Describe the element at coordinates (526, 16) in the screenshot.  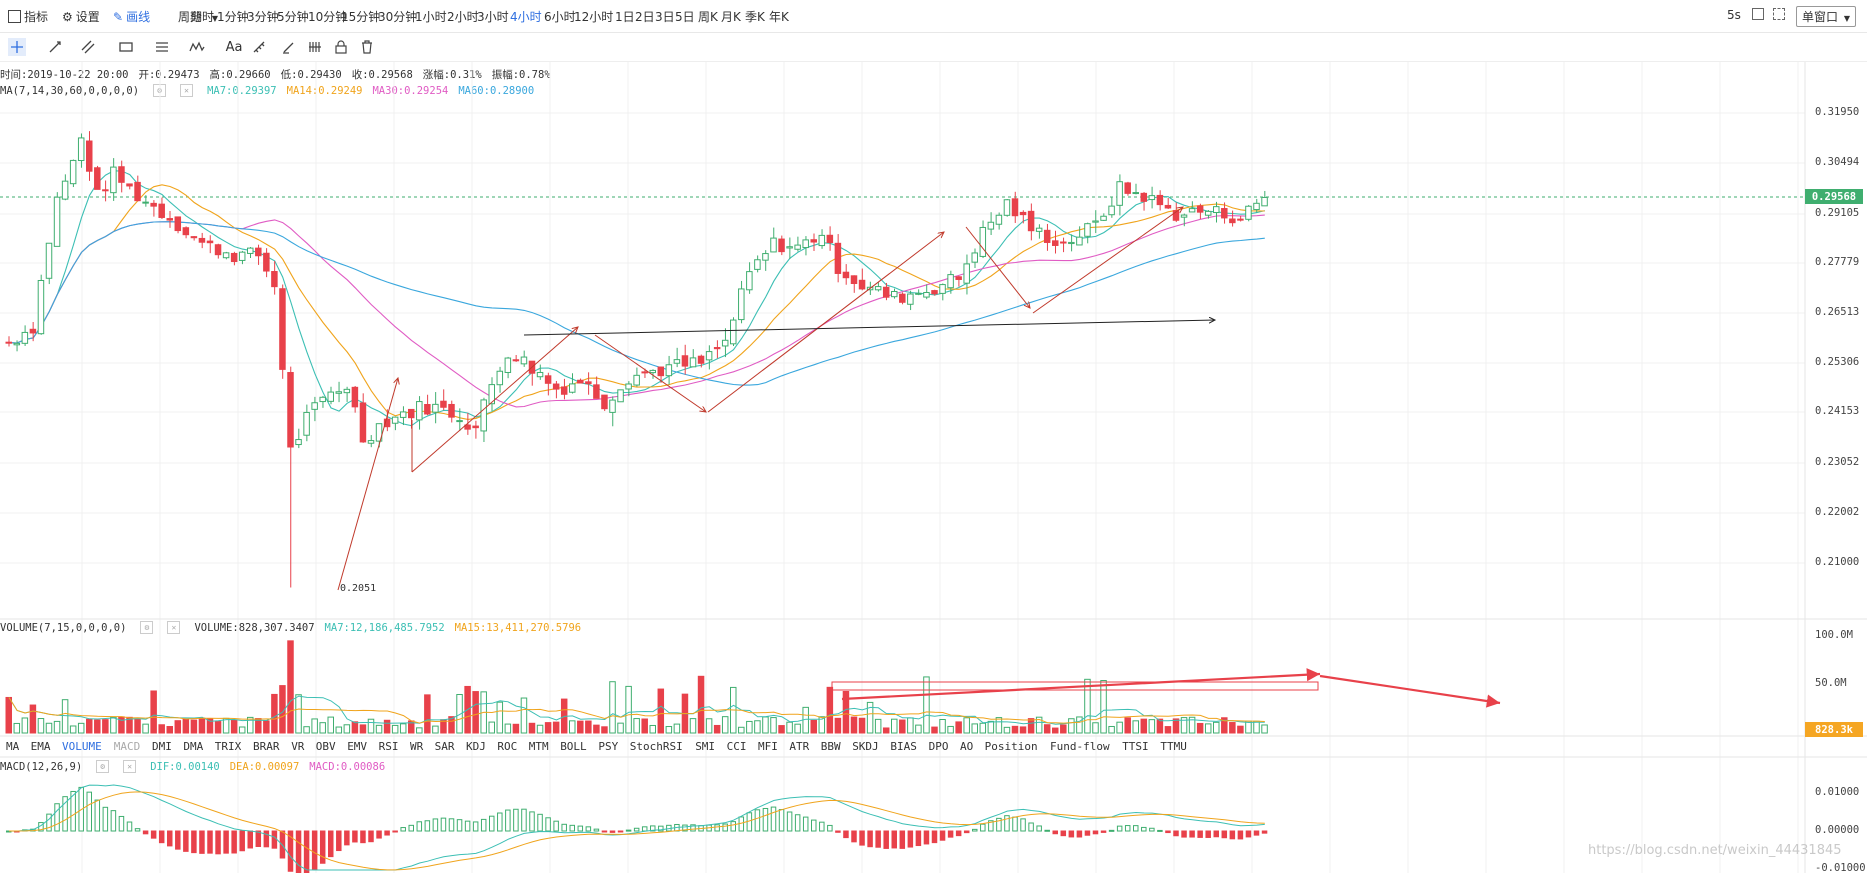
I see `period-10: 4小时` at that location.